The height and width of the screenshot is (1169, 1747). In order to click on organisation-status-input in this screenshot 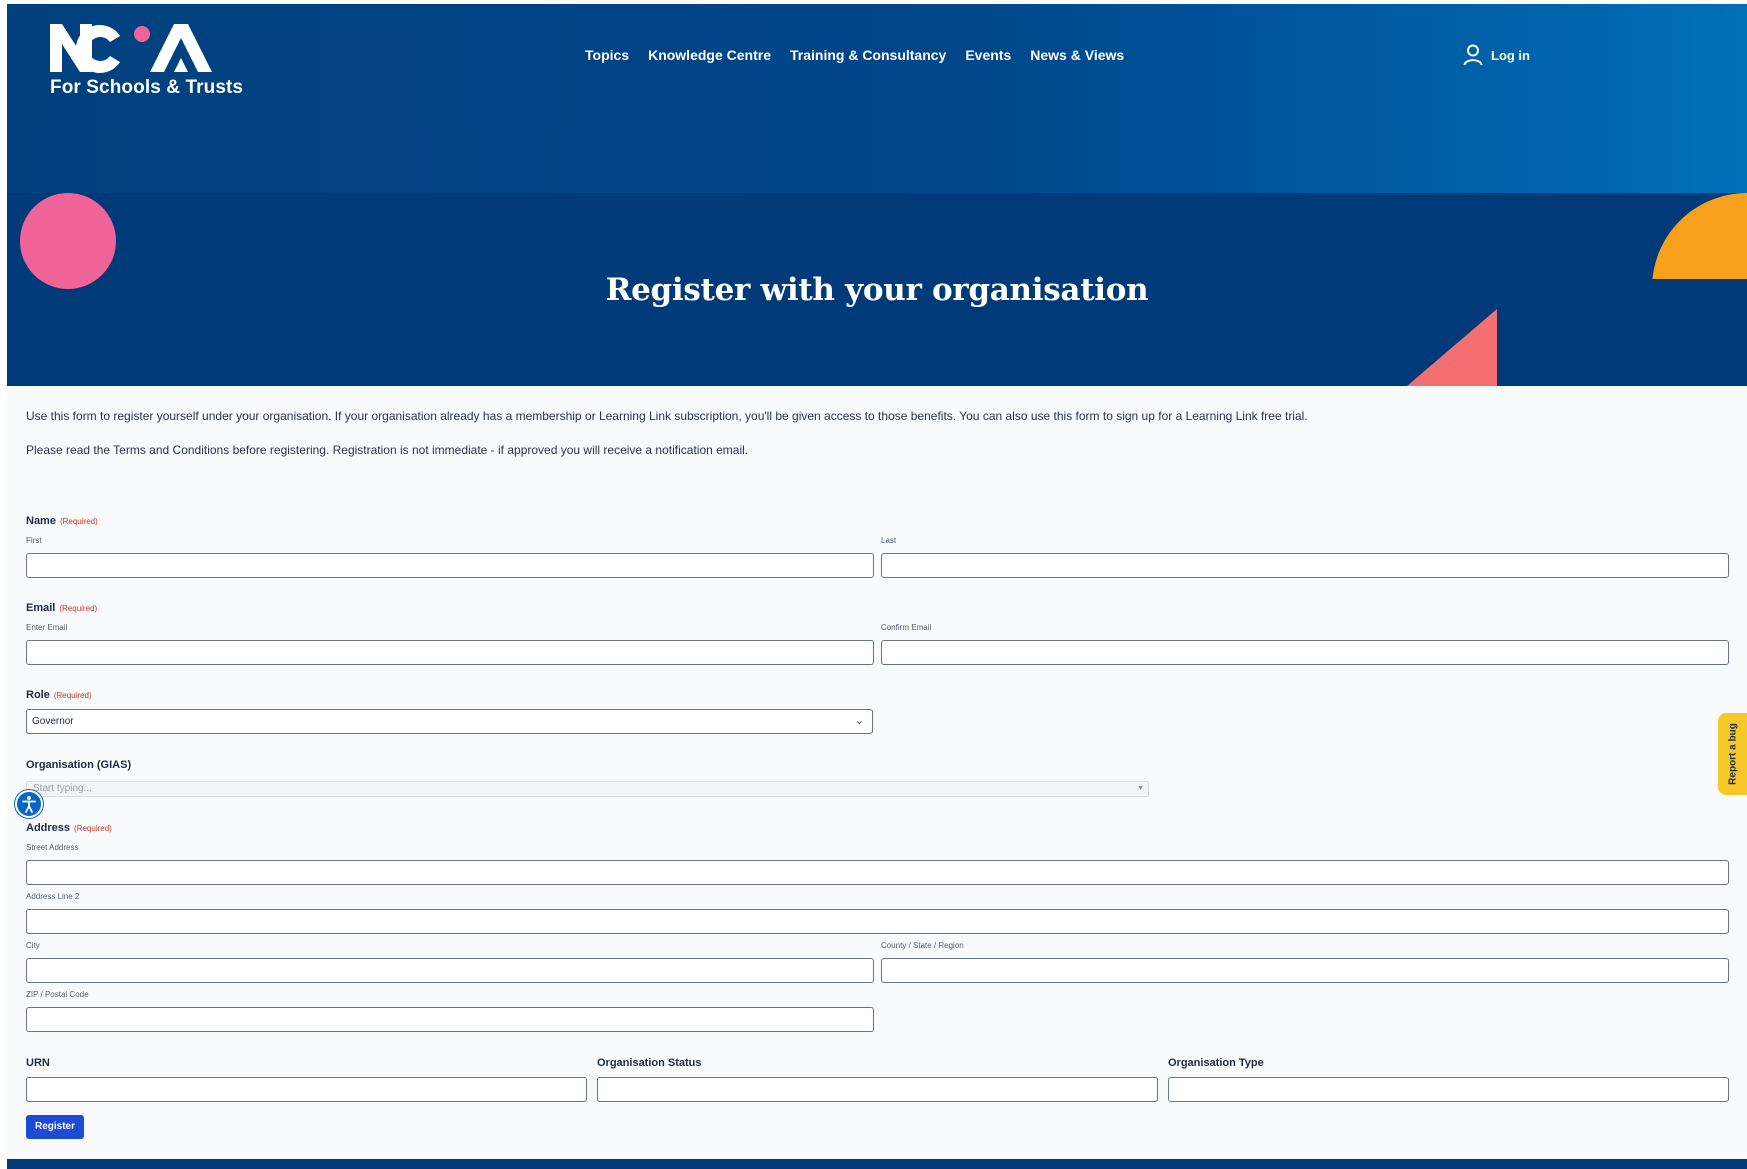, I will do `click(877, 1089)`.